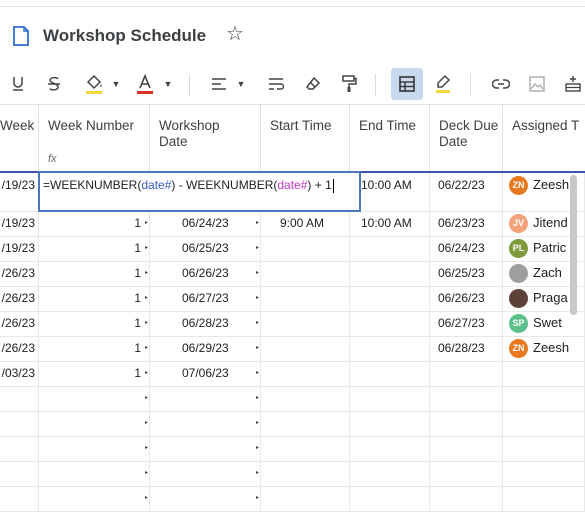 Image resolution: width=585 pixels, height=512 pixels. What do you see at coordinates (116, 84) in the screenshot?
I see `fill-color-dropdown-icon: ▼` at bounding box center [116, 84].